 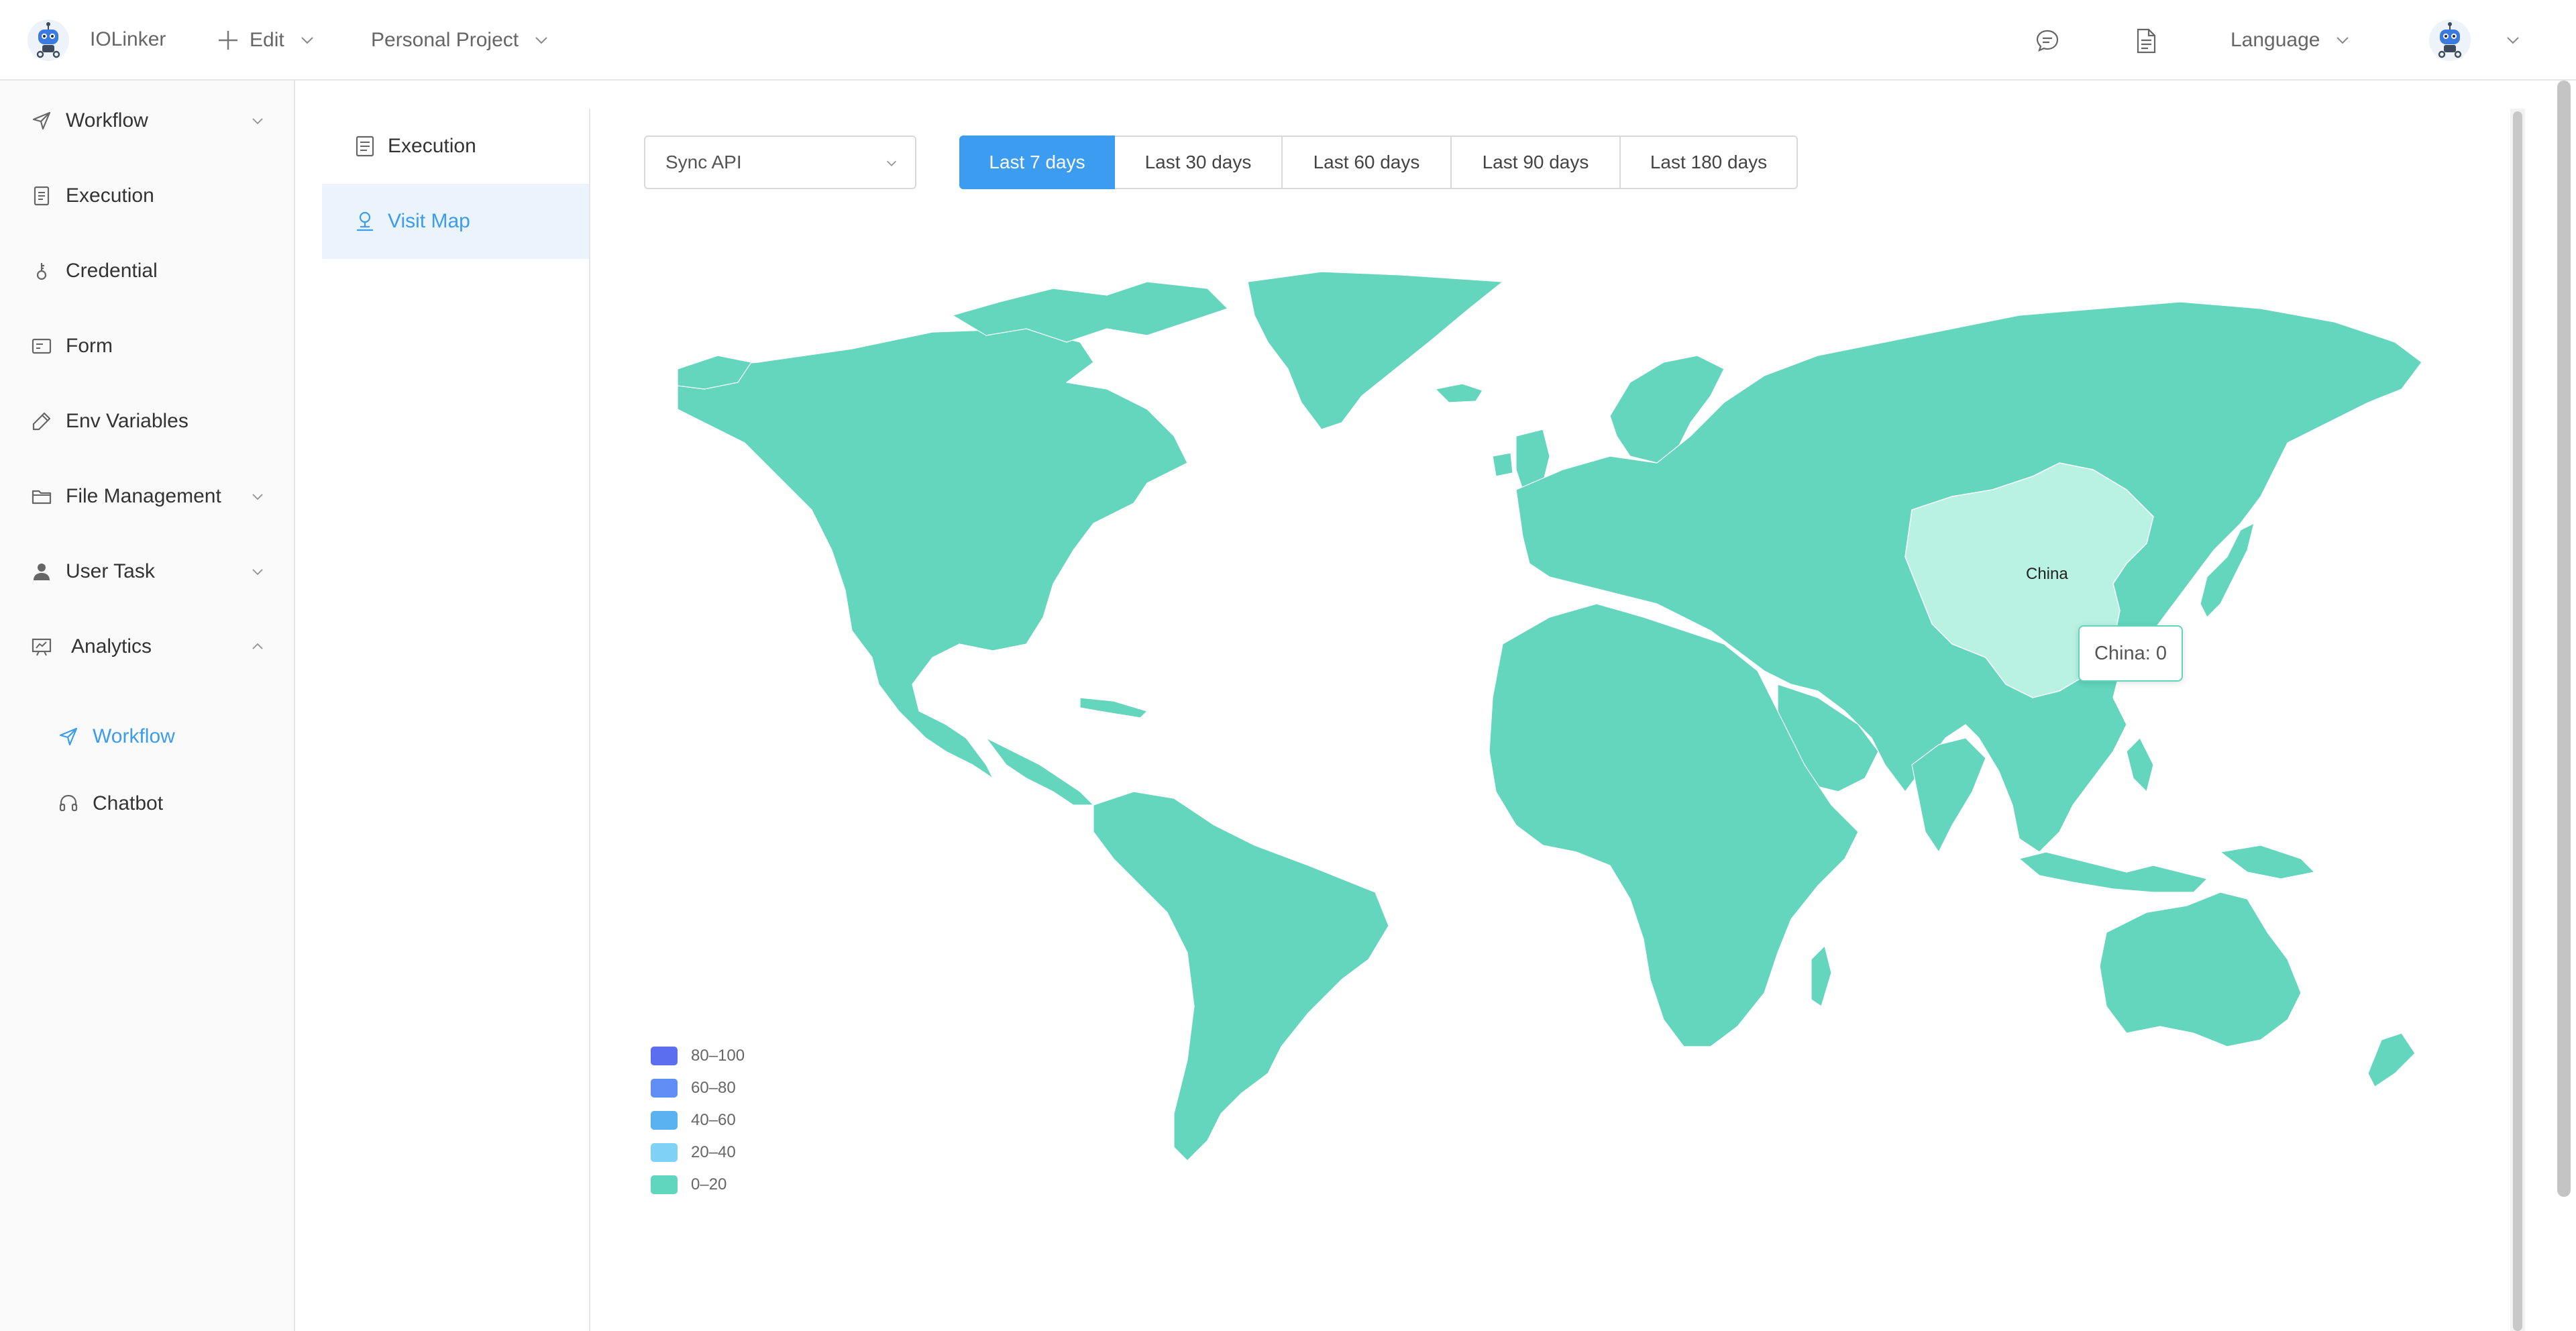 I want to click on tab-visit-map: Visit Map, so click(x=455, y=221).